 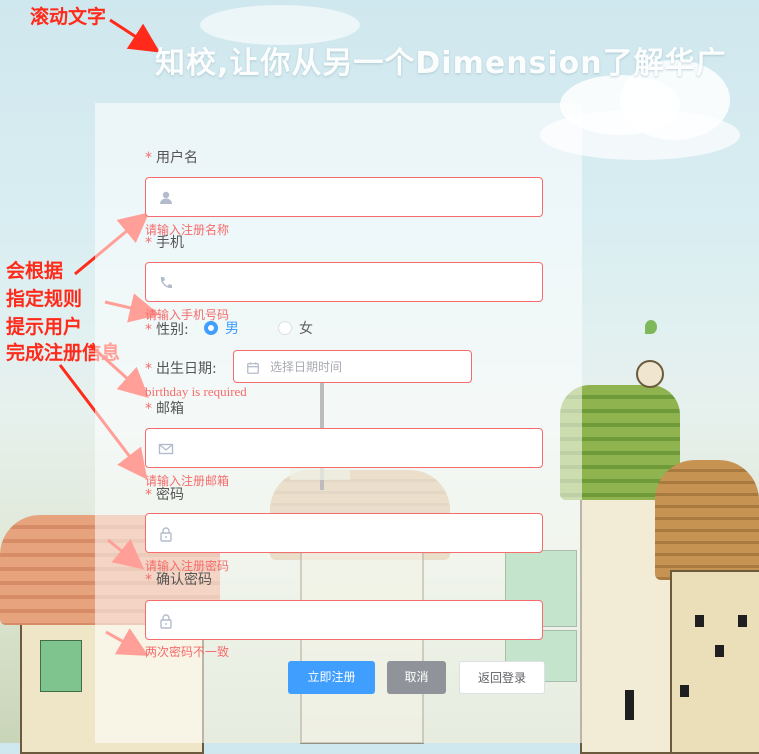 What do you see at coordinates (164, 243) in the screenshot?
I see `phone-label: * 手机` at bounding box center [164, 243].